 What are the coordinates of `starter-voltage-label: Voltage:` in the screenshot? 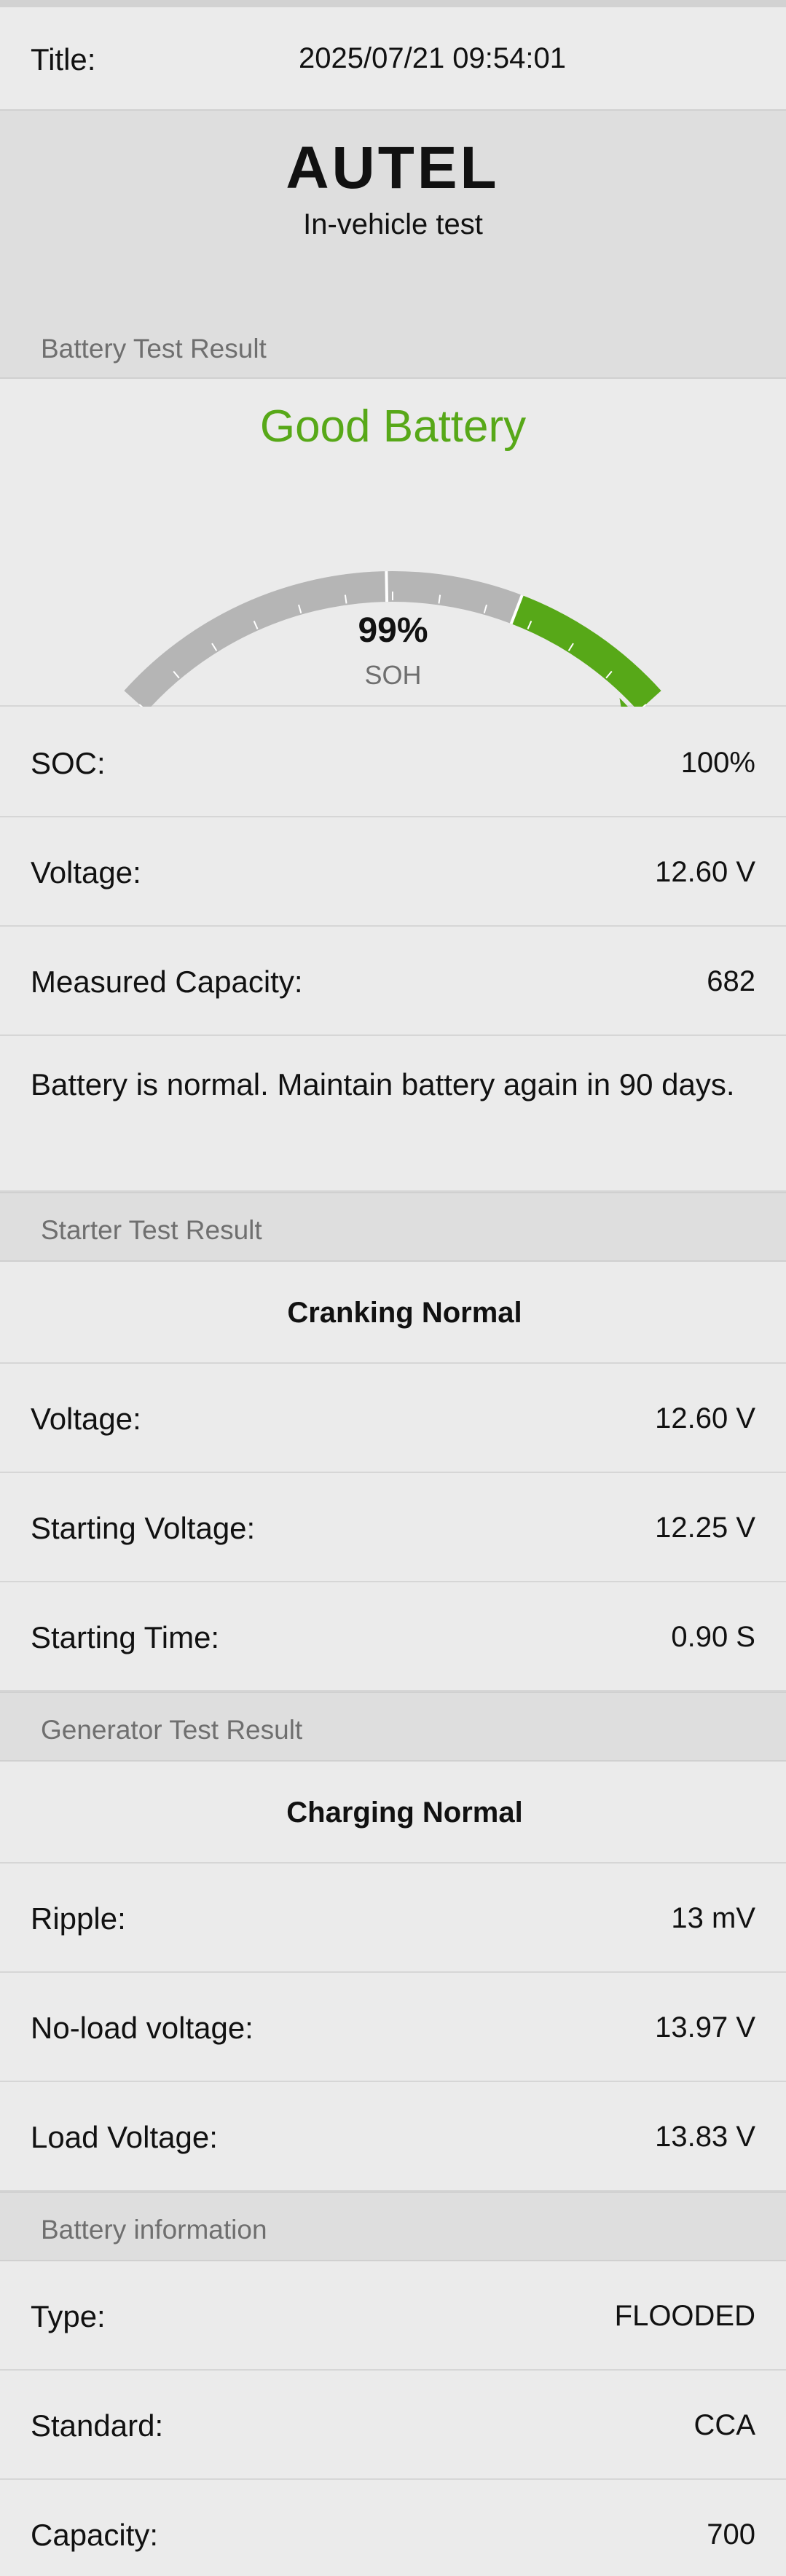 It's located at (86, 1419).